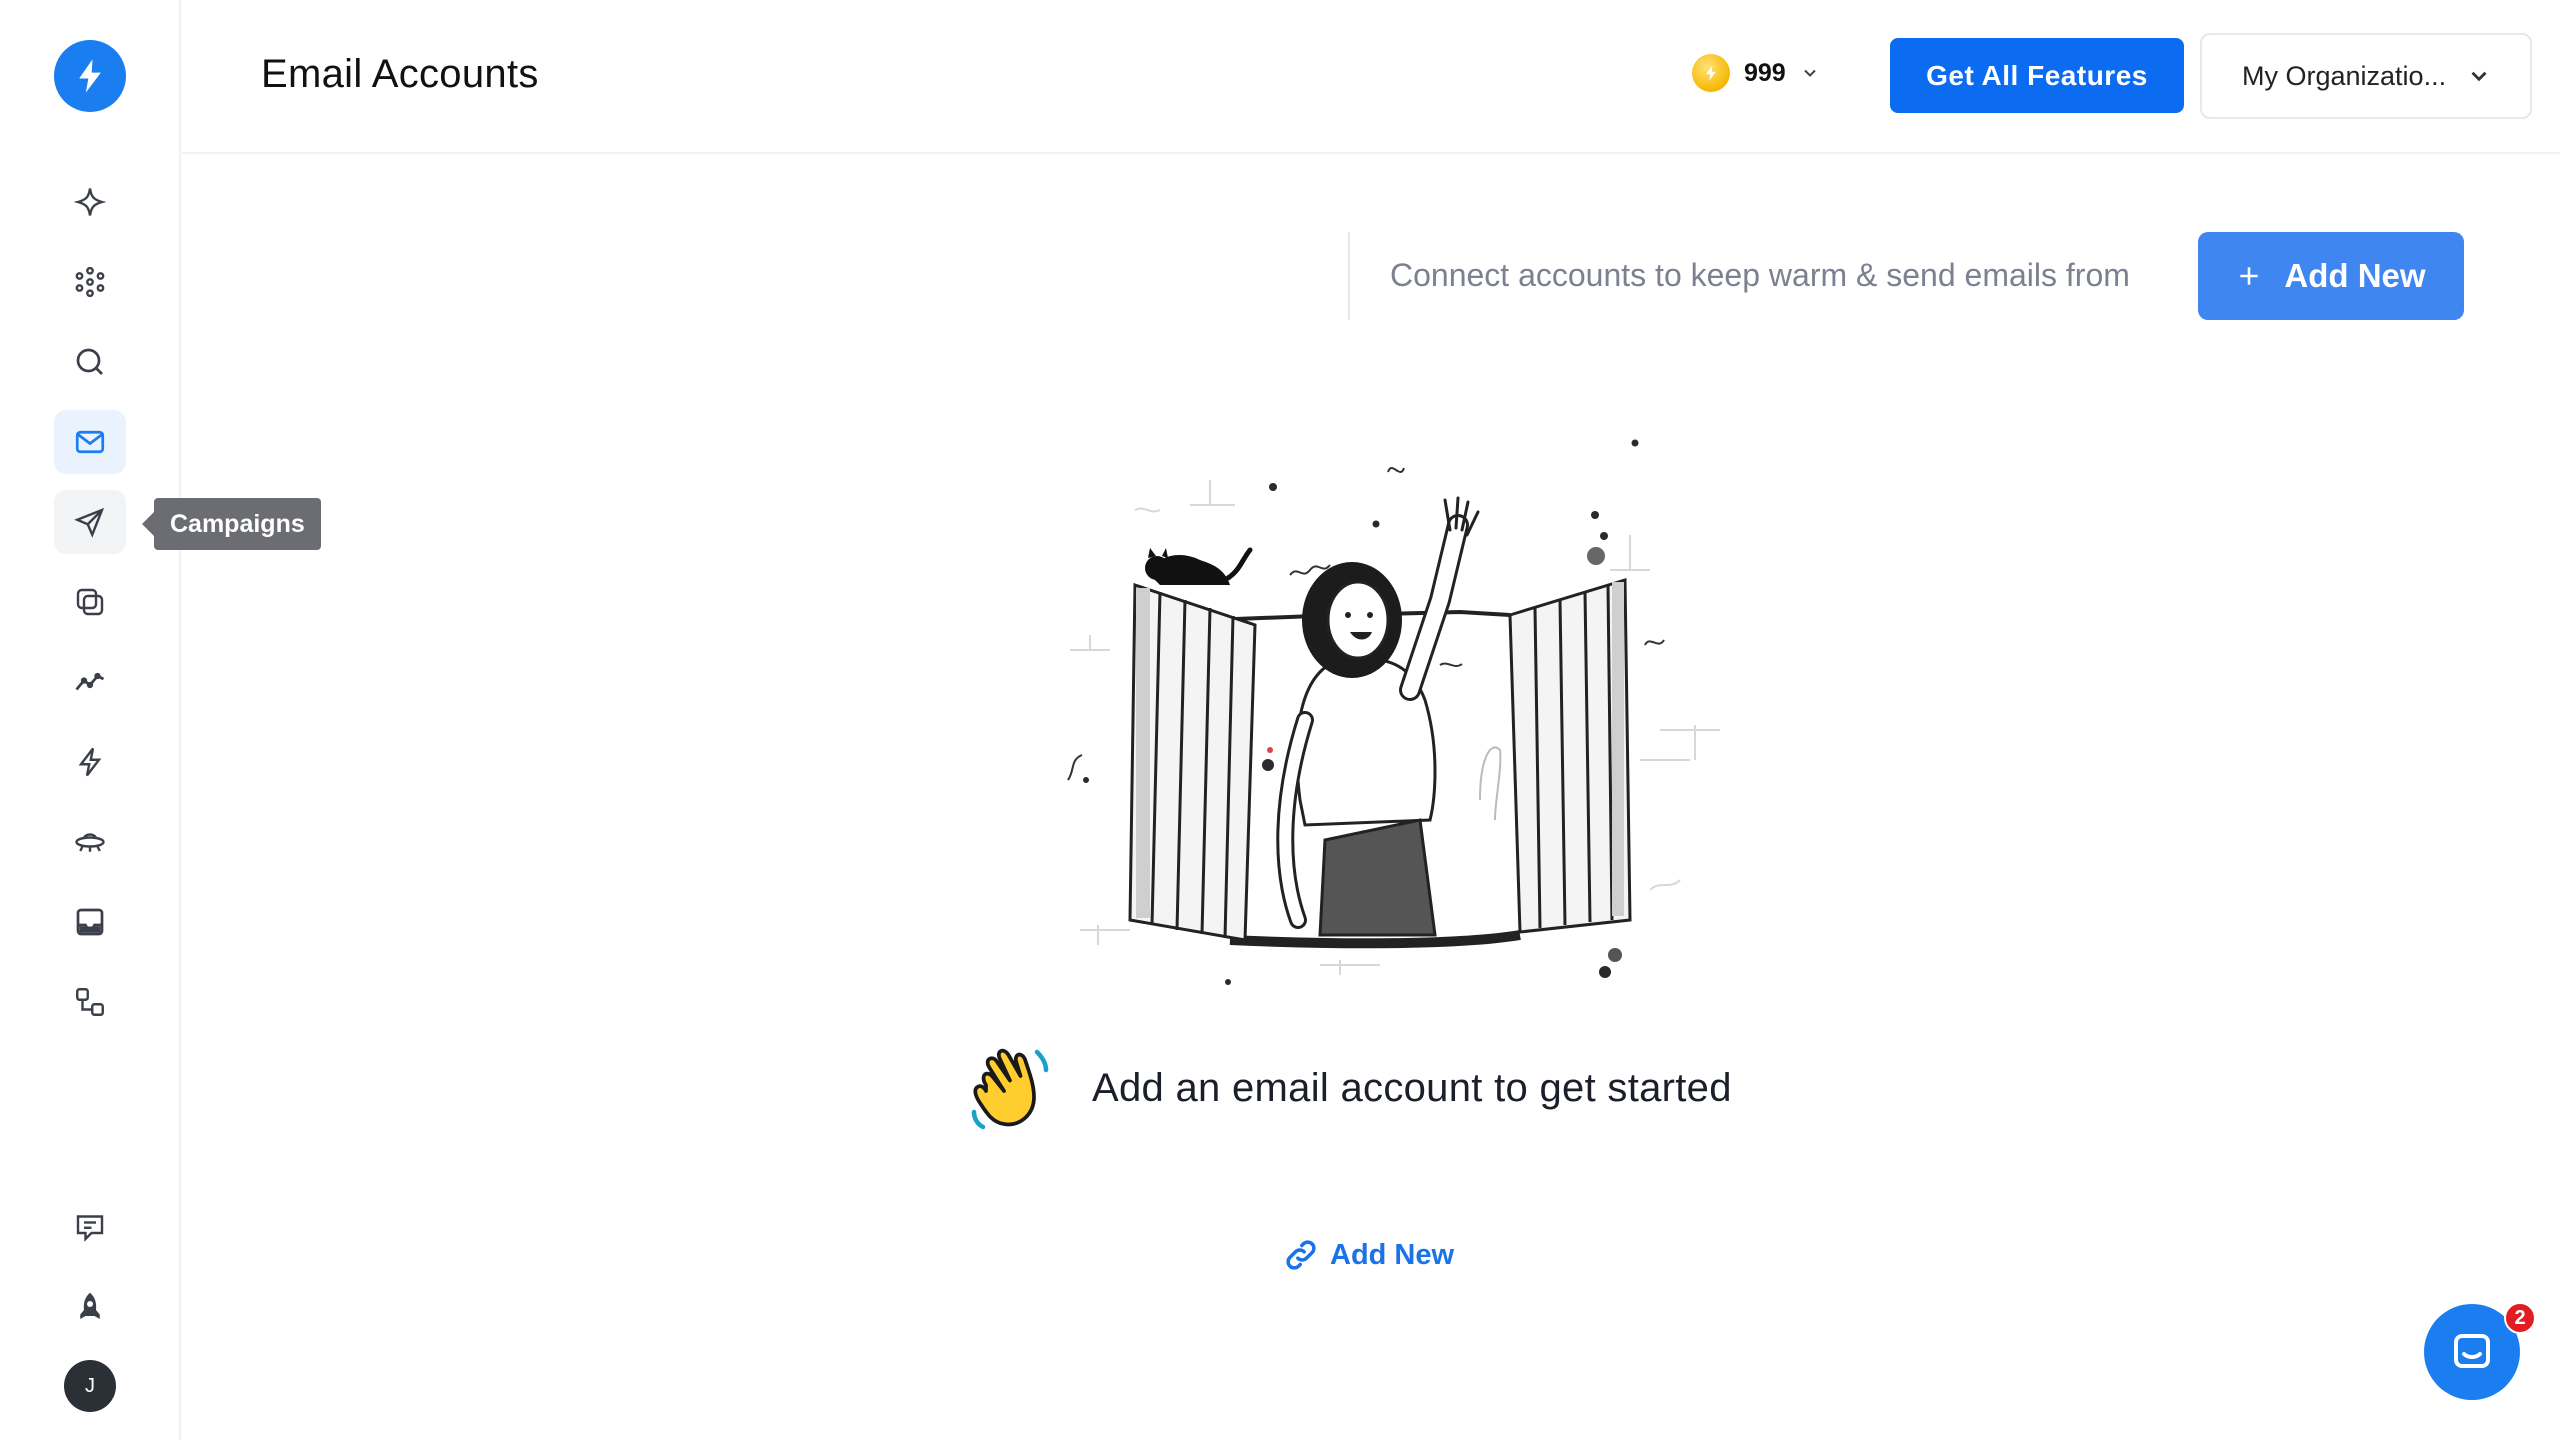  I want to click on sidebar-item-workflow, so click(90, 1002).